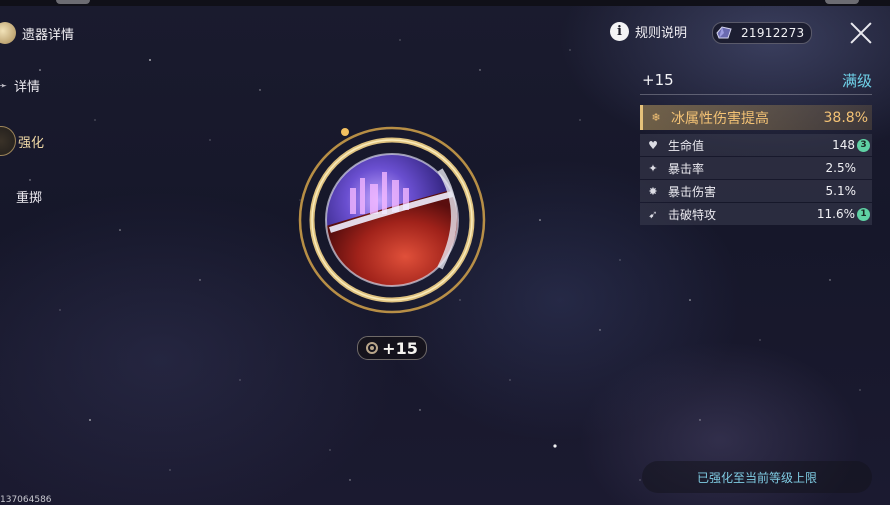  Describe the element at coordinates (31, 143) in the screenshot. I see `nav-label-enhance: 强化` at that location.